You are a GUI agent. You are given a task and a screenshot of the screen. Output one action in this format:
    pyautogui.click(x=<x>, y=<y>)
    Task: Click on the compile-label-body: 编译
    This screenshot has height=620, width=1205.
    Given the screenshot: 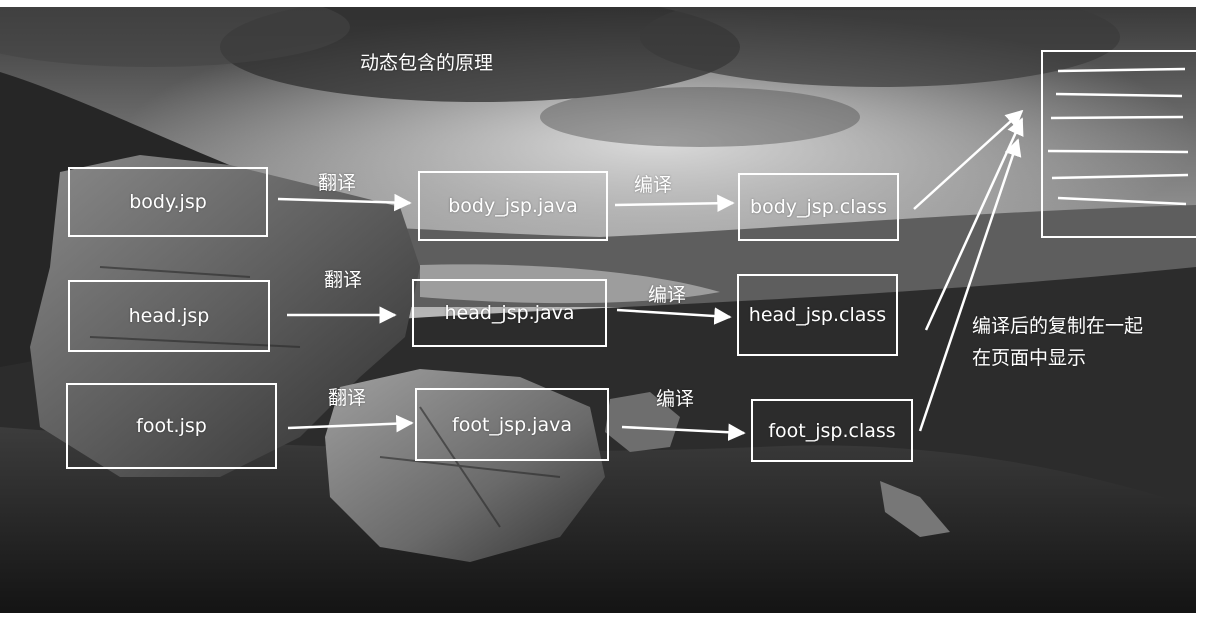 What is the action you would take?
    pyautogui.click(x=653, y=185)
    